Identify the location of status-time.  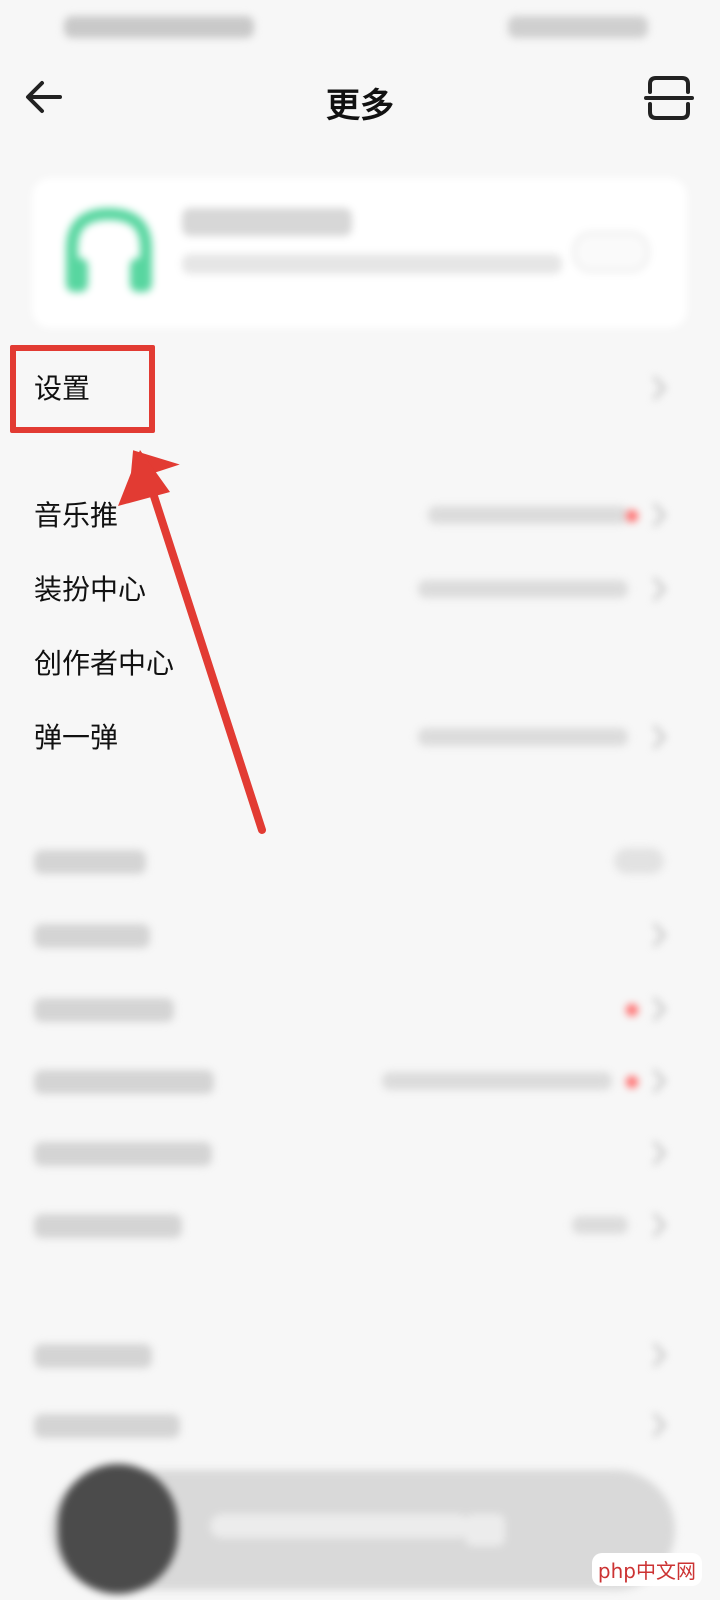
(159, 27).